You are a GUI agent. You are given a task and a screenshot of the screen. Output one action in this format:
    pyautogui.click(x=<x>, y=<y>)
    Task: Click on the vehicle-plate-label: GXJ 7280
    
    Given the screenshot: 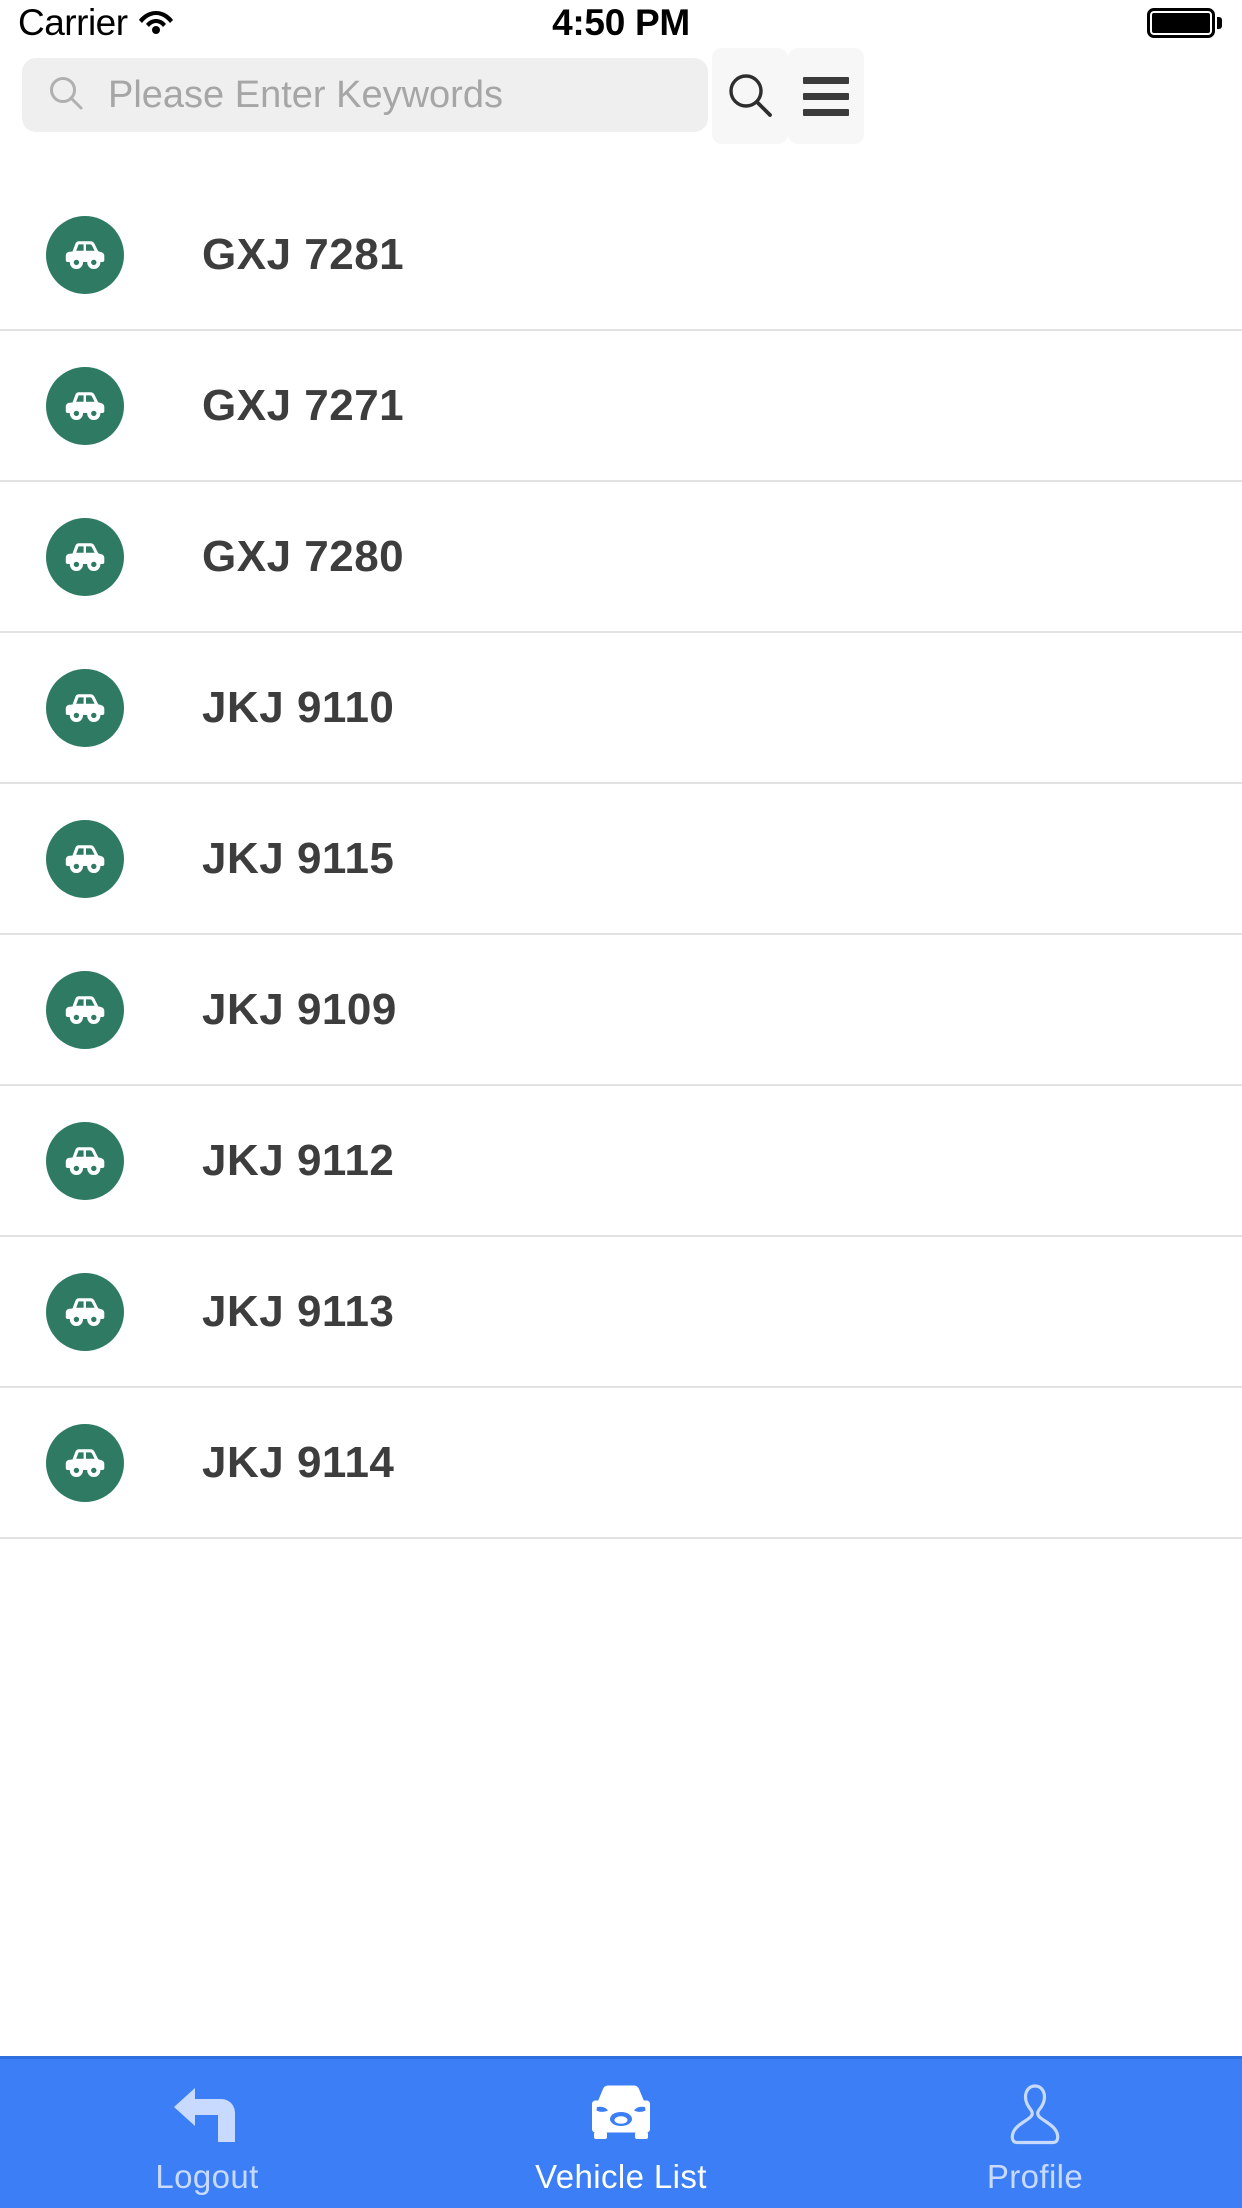 What is the action you would take?
    pyautogui.click(x=303, y=556)
    